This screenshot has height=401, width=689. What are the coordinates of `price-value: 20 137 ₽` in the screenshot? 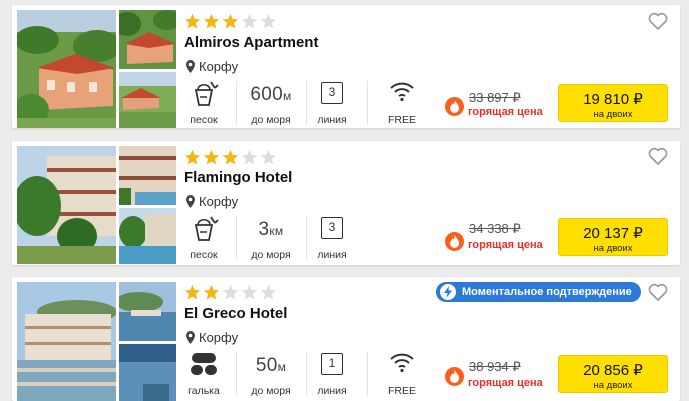 It's located at (613, 233).